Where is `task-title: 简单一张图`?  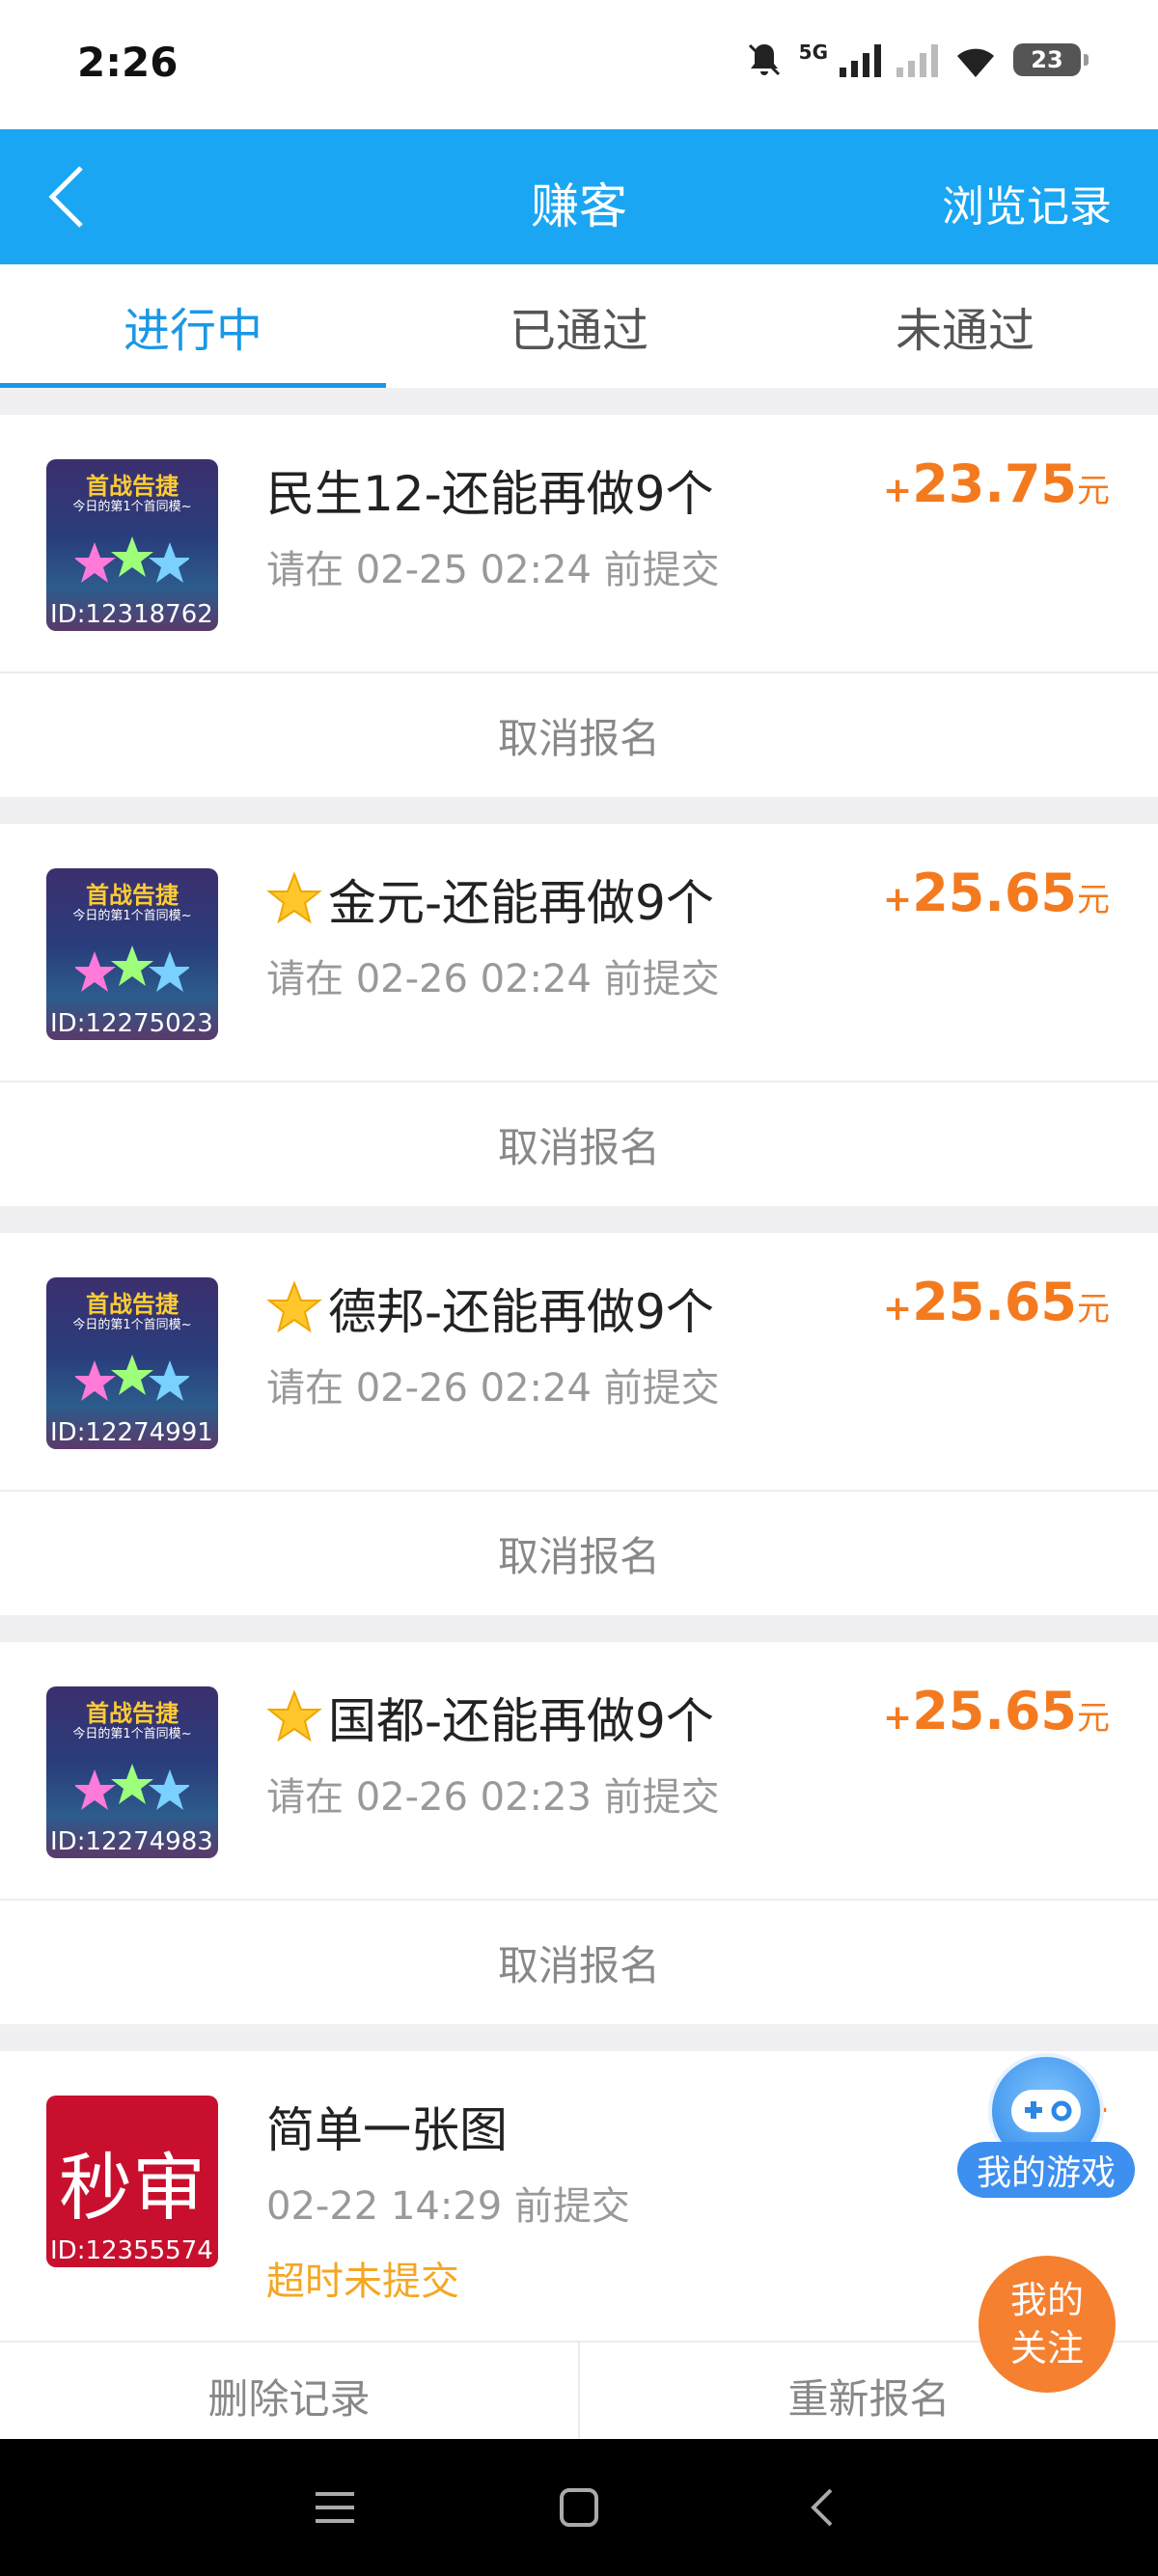 task-title: 简单一张图 is located at coordinates (387, 2130).